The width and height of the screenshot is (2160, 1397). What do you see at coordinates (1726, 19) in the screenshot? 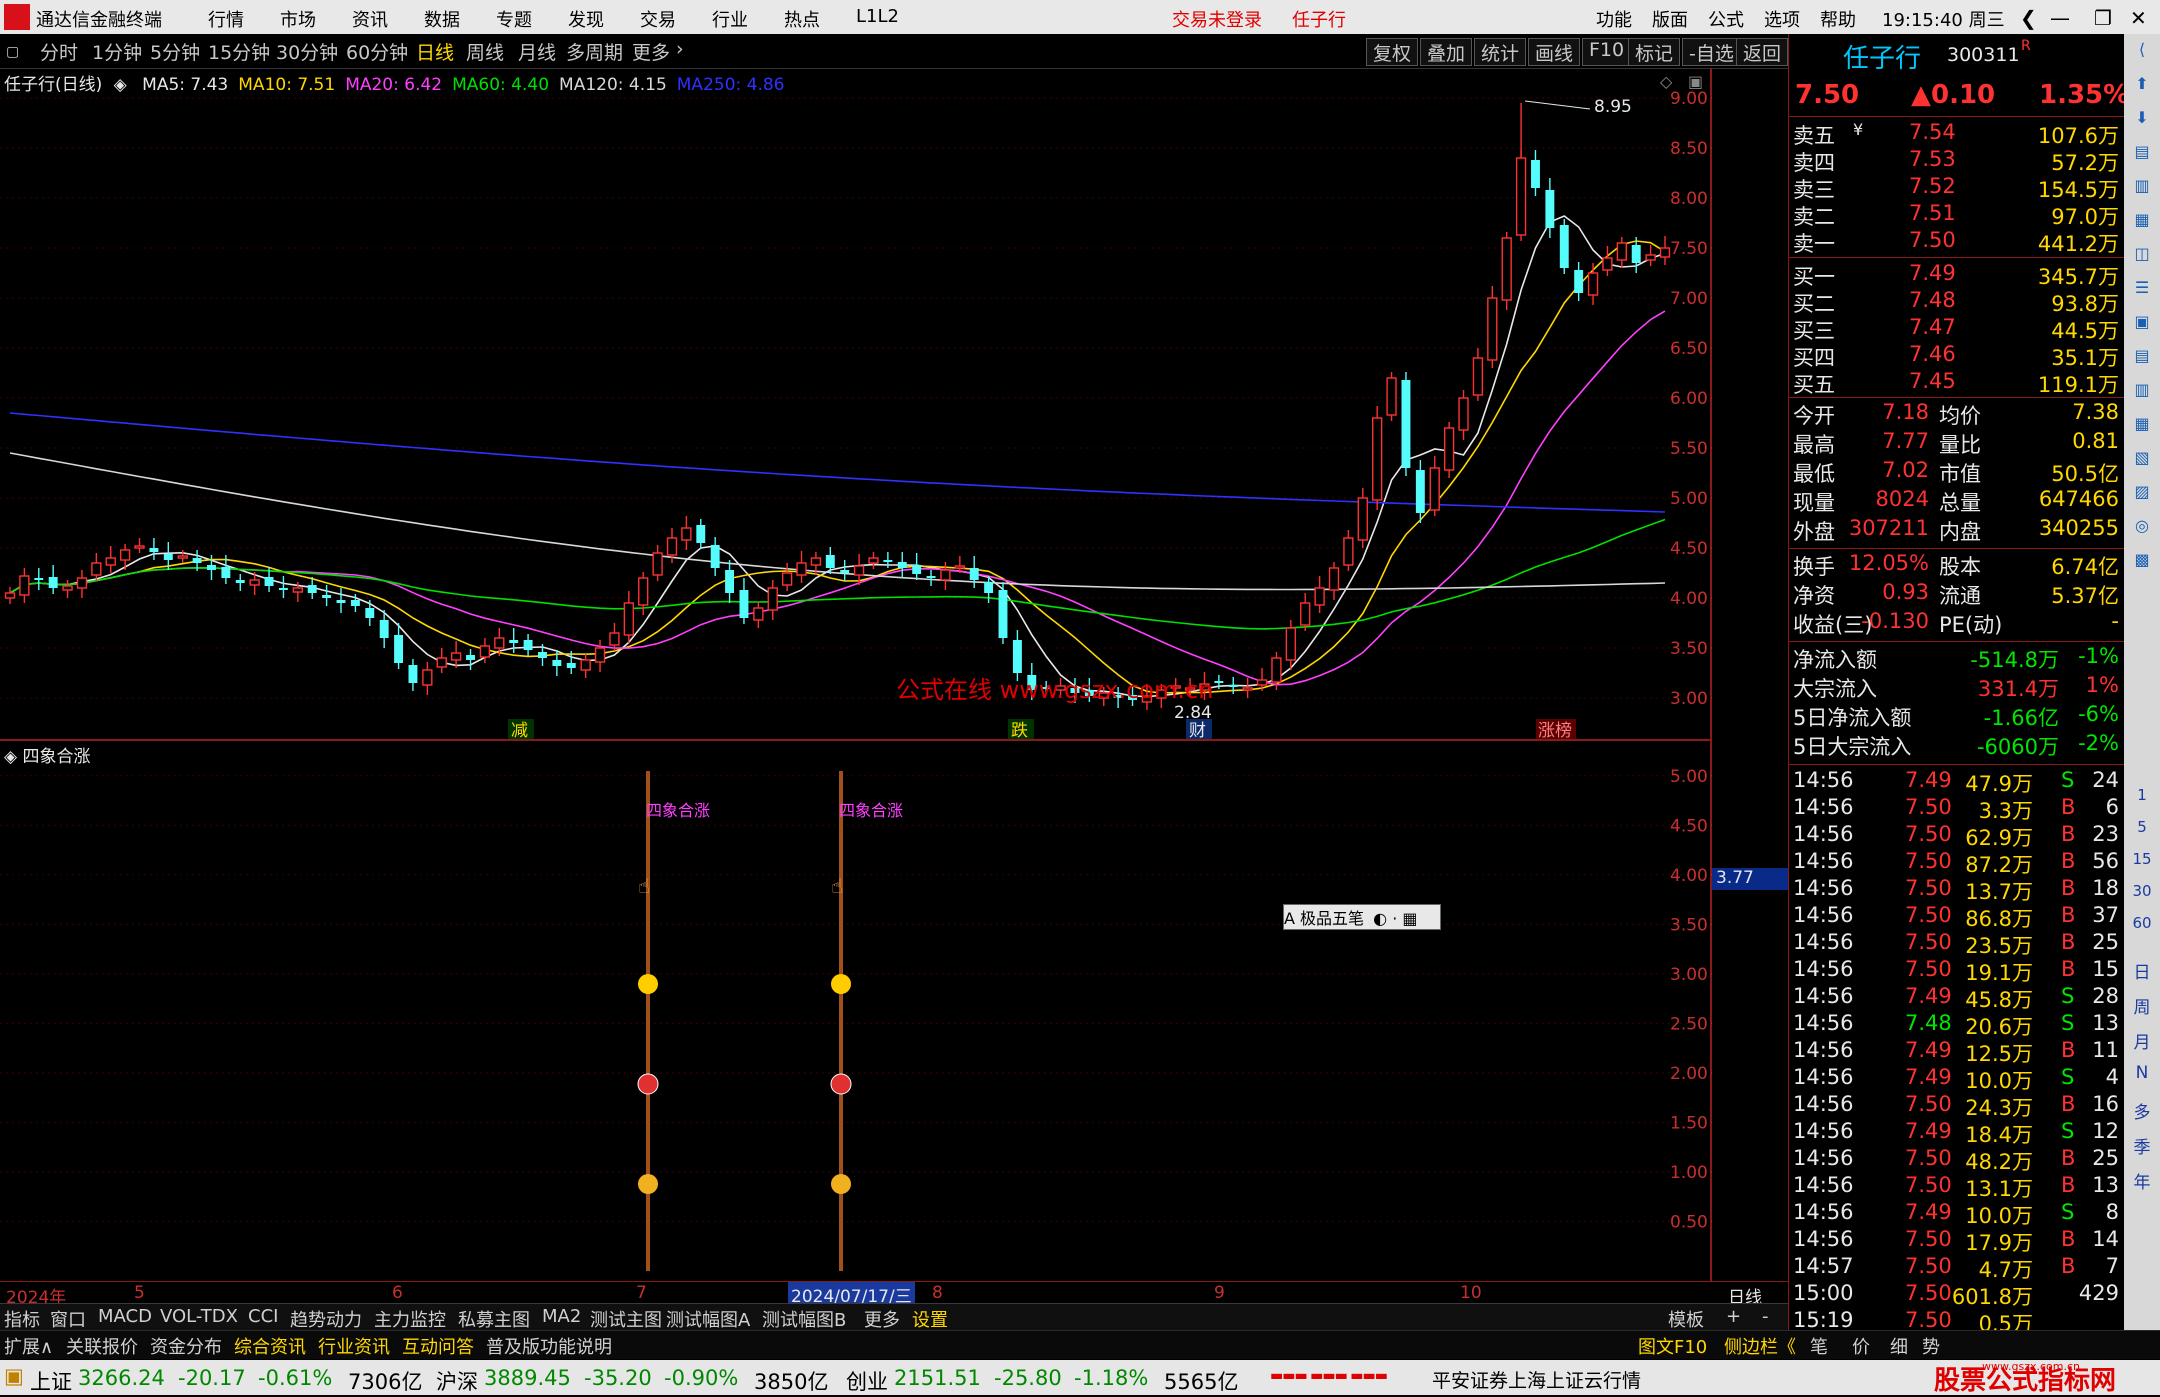
I see `menu-item: 公式` at bounding box center [1726, 19].